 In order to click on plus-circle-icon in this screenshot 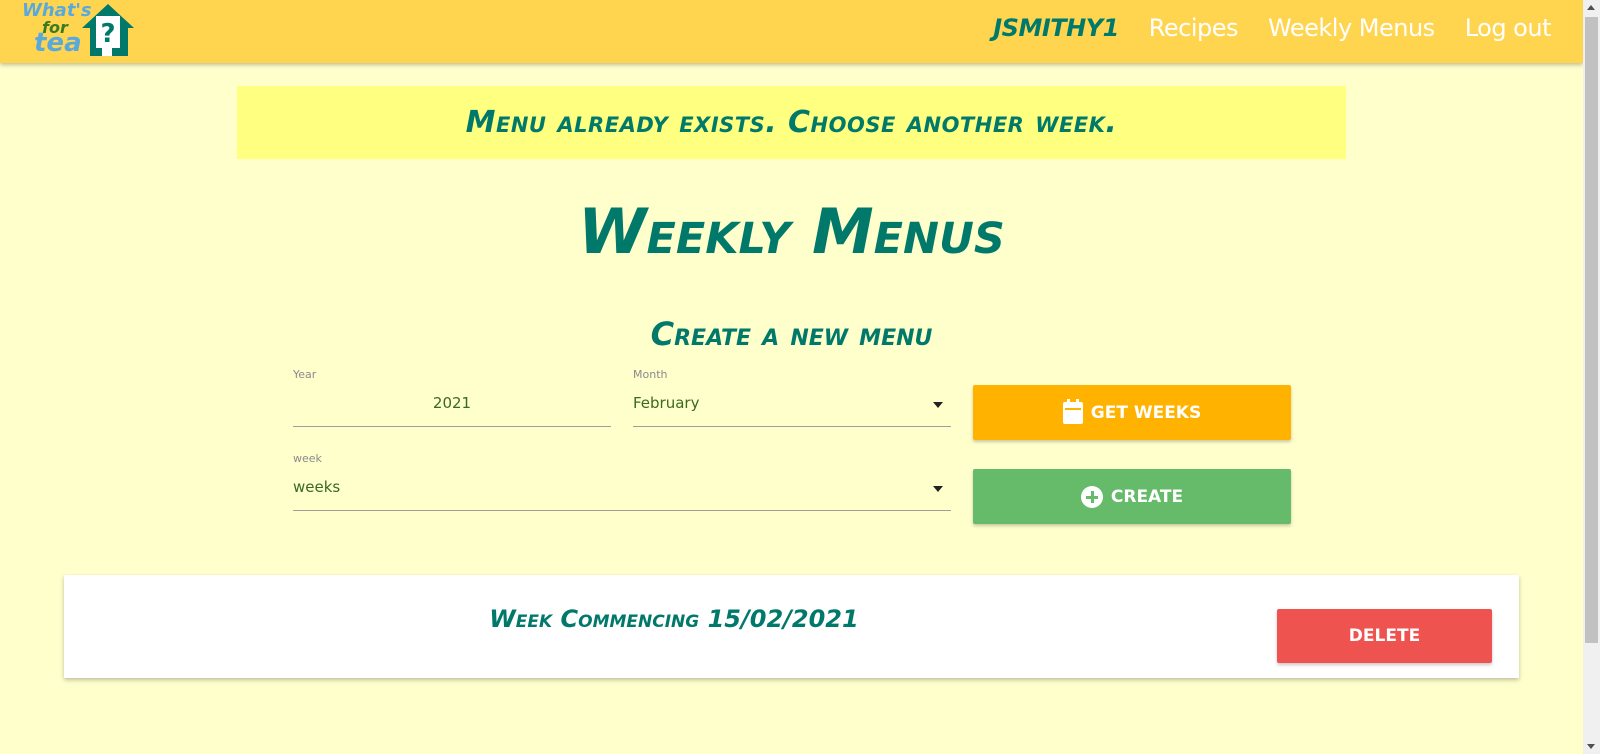, I will do `click(1091, 496)`.